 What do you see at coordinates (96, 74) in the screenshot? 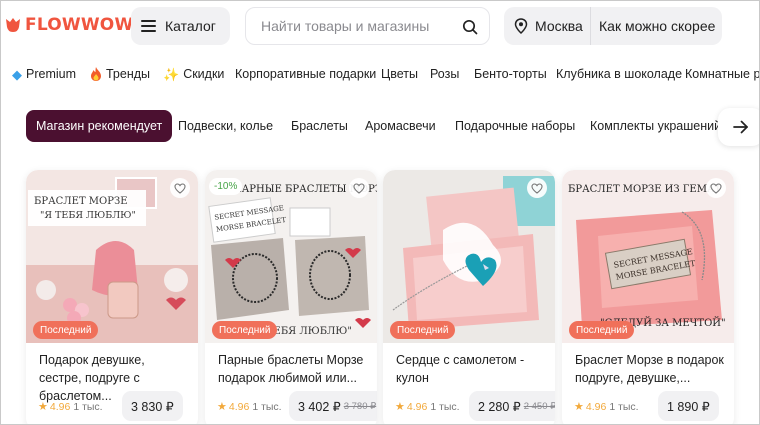
I see `fire-icon` at bounding box center [96, 74].